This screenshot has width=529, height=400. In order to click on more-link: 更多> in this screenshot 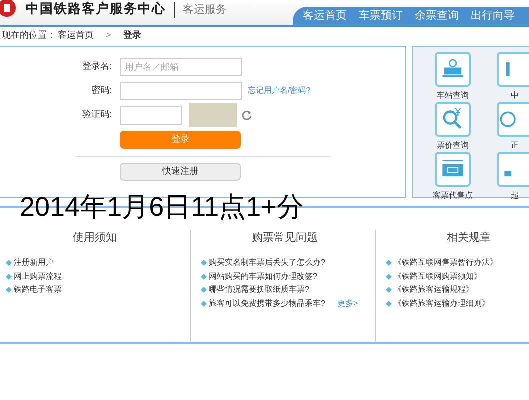, I will do `click(347, 304)`.